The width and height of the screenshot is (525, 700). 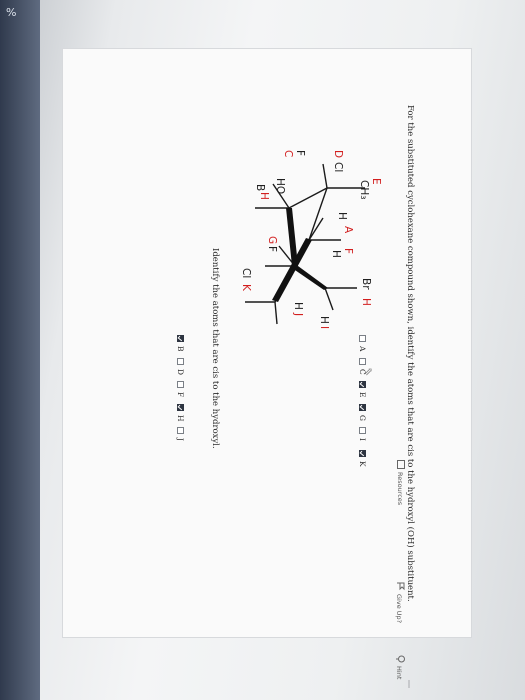 What do you see at coordinates (362, 418) in the screenshot?
I see `option-label: G` at bounding box center [362, 418].